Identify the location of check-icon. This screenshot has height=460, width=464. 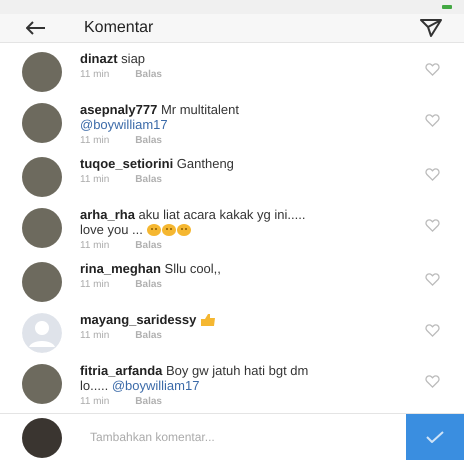
(435, 437).